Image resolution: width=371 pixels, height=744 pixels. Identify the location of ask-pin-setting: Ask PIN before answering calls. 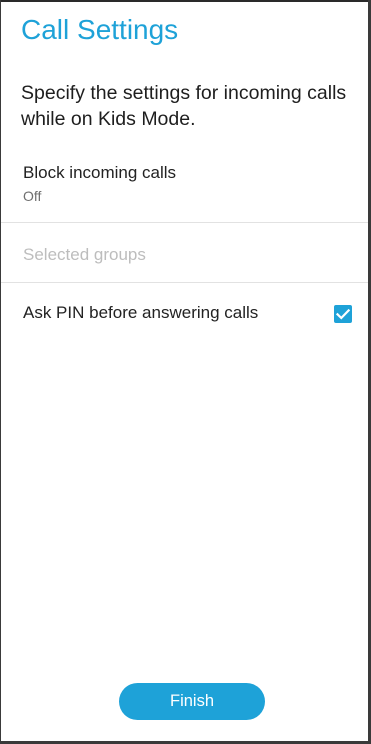
(184, 313).